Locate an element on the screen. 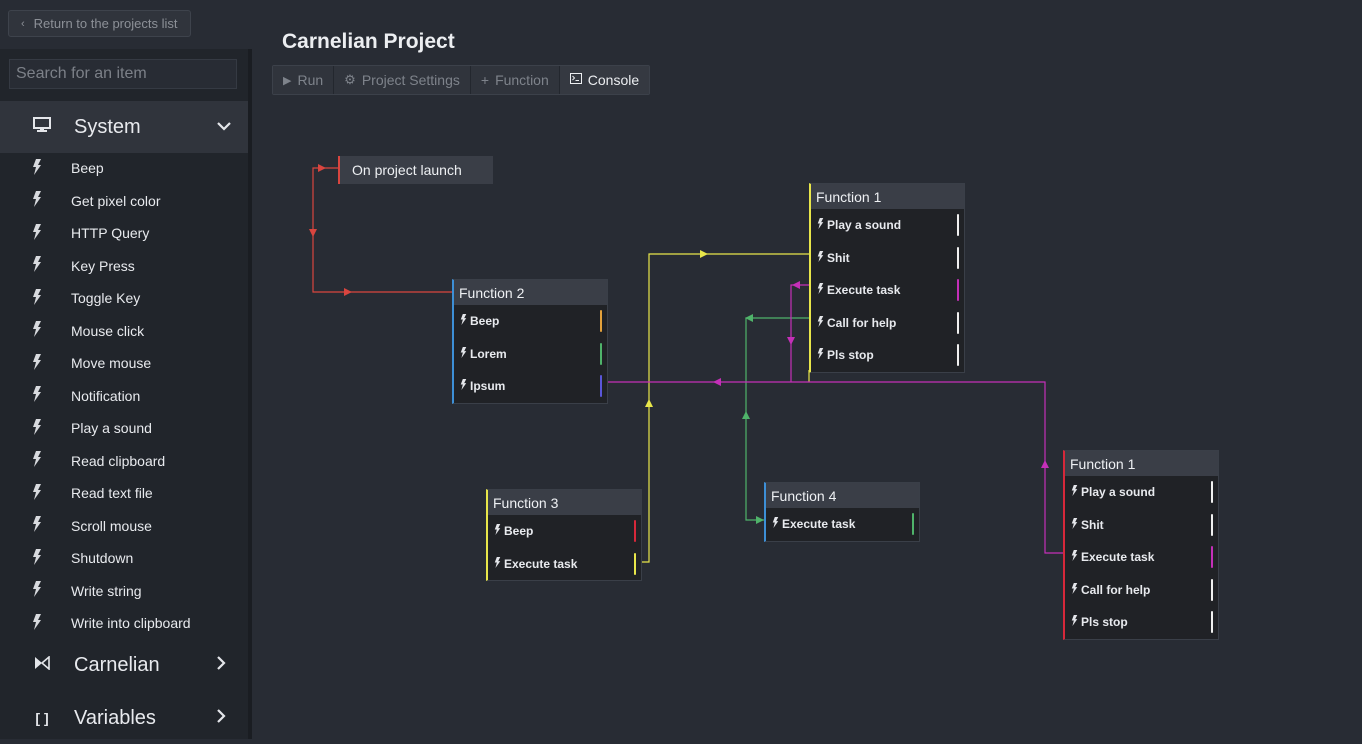  category-variables: [ ] Variables is located at coordinates (124, 718).